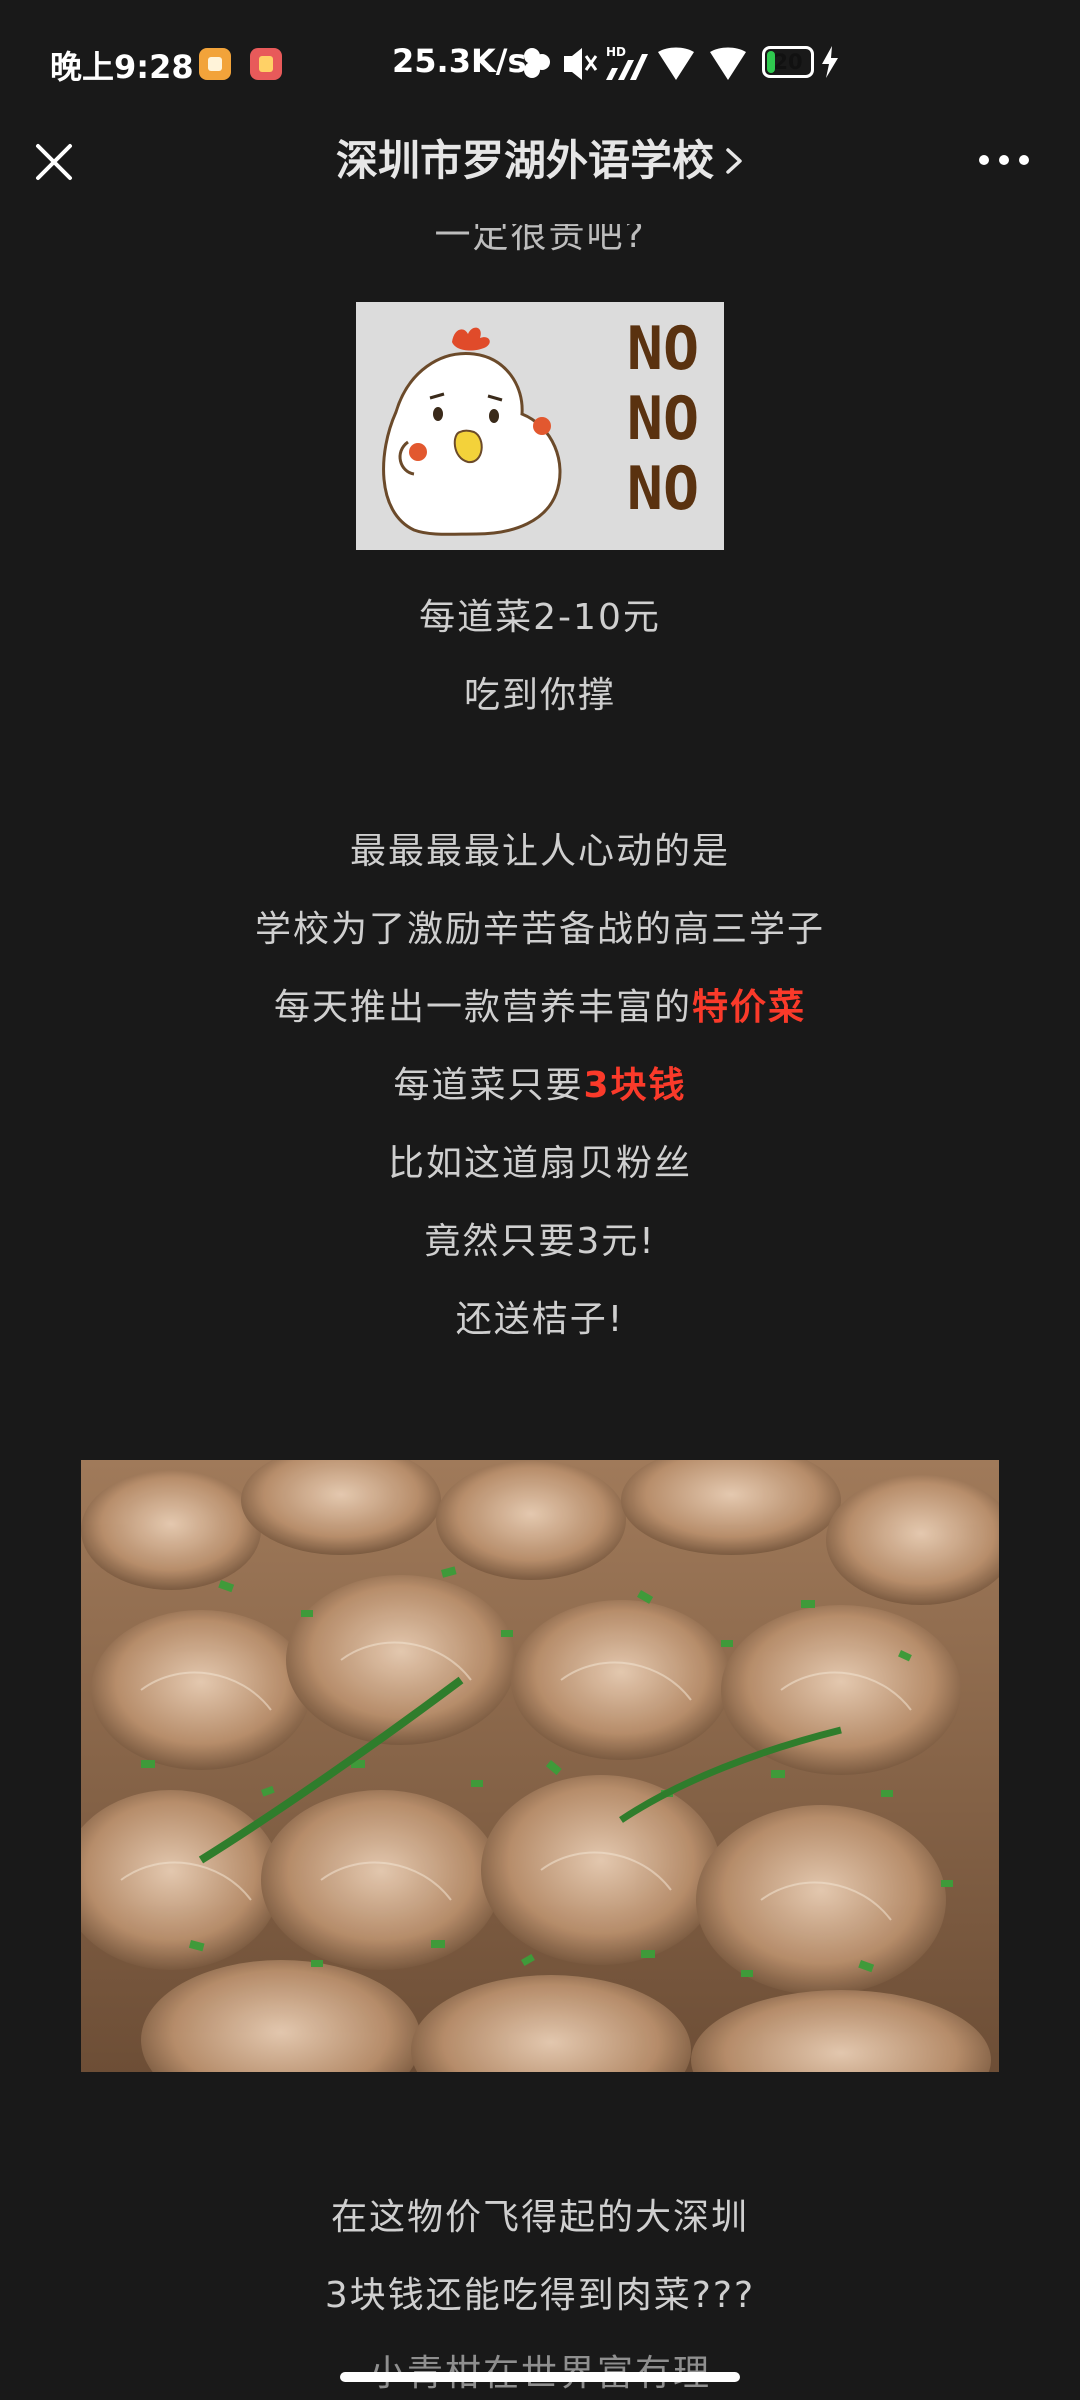 The width and height of the screenshot is (1080, 2400). I want to click on article-text: 学校为了激励辛苦备战的高三学子, so click(539, 929).